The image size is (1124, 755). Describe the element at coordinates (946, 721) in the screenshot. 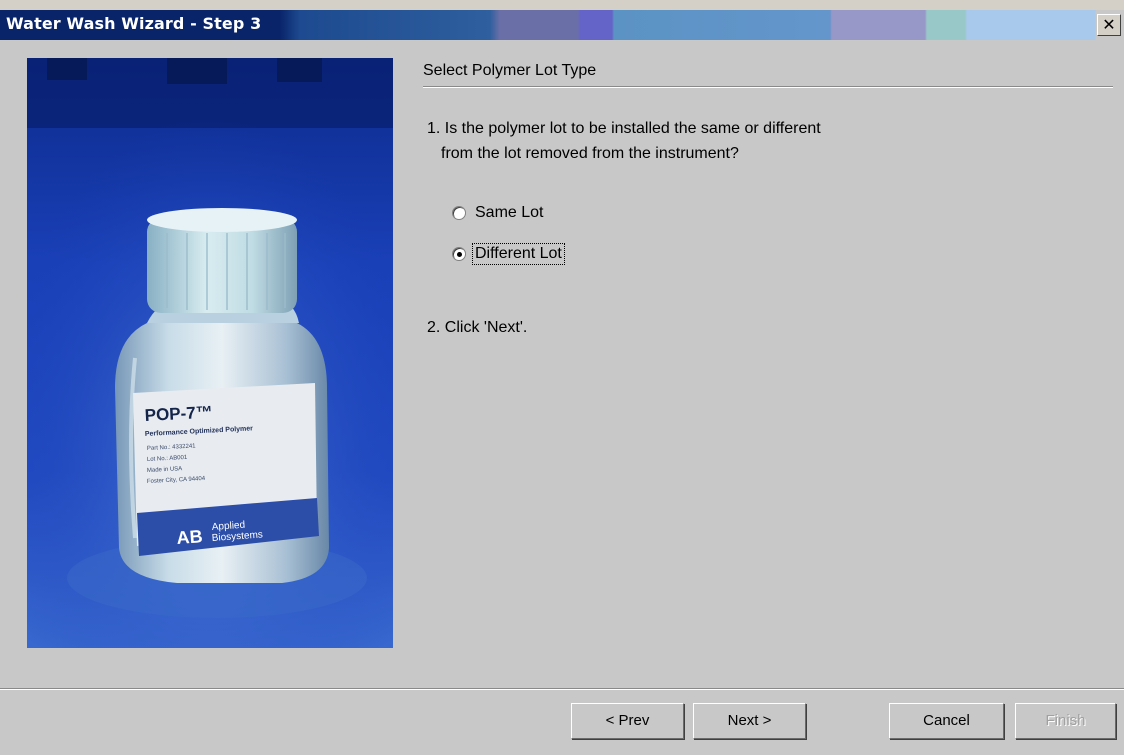

I see `cancel-button: Cancel` at that location.